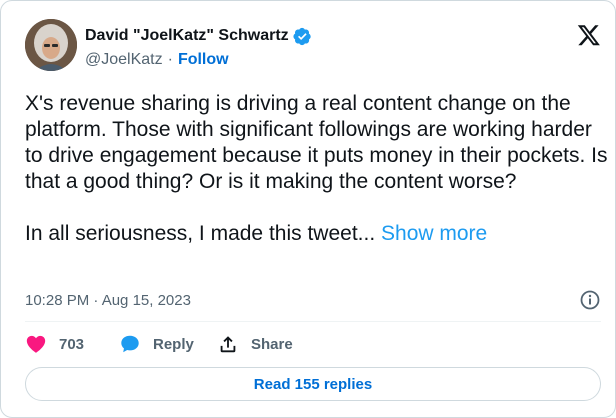 The image size is (616, 418). I want to click on action-bar: 703 Reply Share, so click(159, 344).